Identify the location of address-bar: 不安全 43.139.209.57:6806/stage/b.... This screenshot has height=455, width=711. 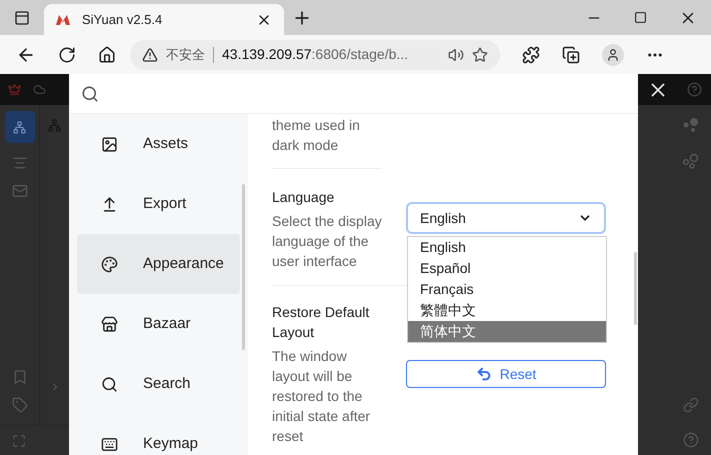
(315, 55).